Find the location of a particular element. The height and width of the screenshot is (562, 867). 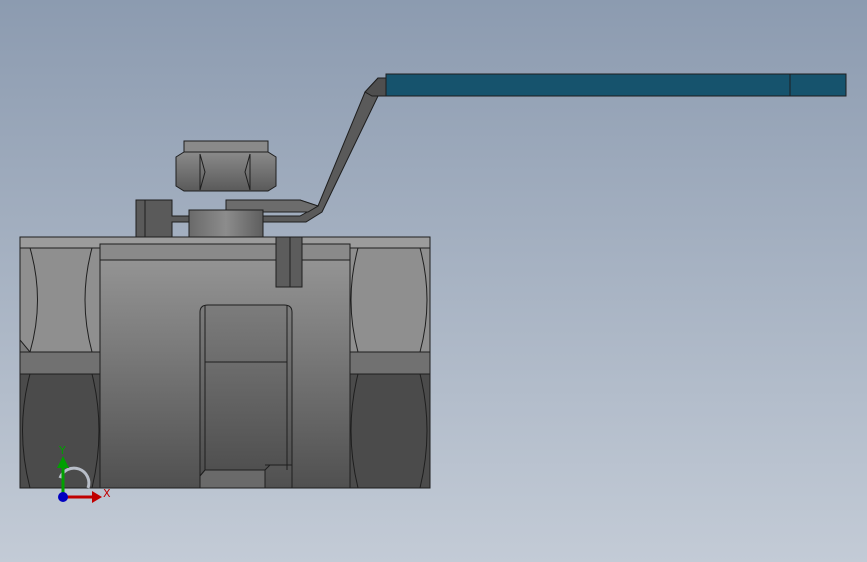

handle-grip is located at coordinates (616, 85).